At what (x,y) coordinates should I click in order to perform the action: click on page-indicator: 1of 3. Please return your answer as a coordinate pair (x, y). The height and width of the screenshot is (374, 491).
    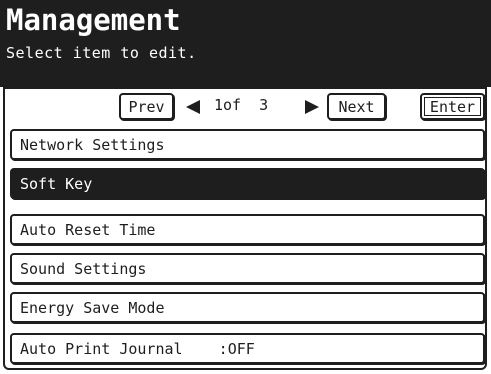
    Looking at the image, I should click on (241, 105).